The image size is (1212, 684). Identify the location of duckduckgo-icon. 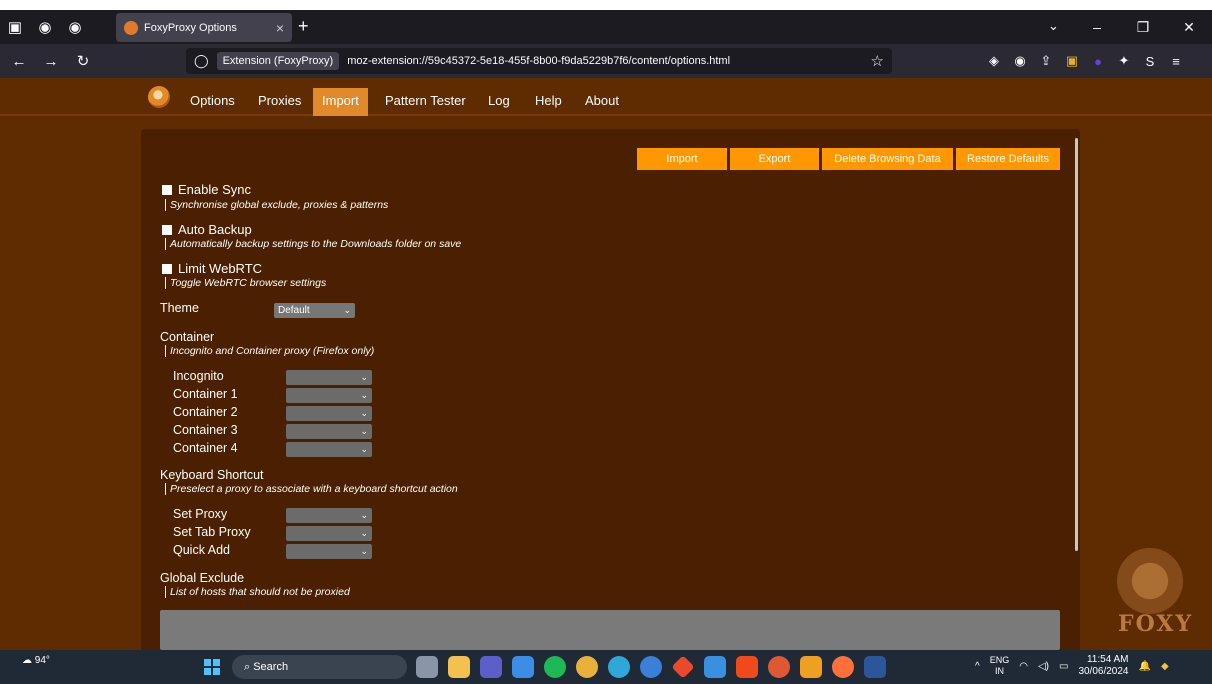
(779, 667).